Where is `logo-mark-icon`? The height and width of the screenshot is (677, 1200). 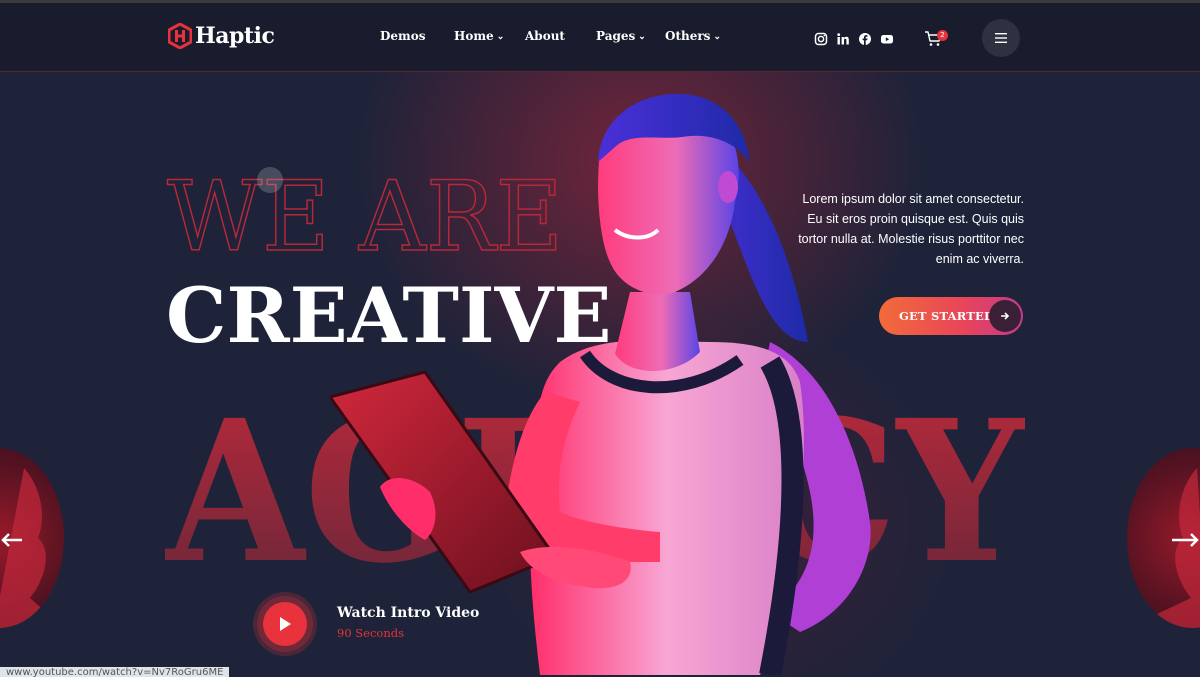 logo-mark-icon is located at coordinates (180, 36).